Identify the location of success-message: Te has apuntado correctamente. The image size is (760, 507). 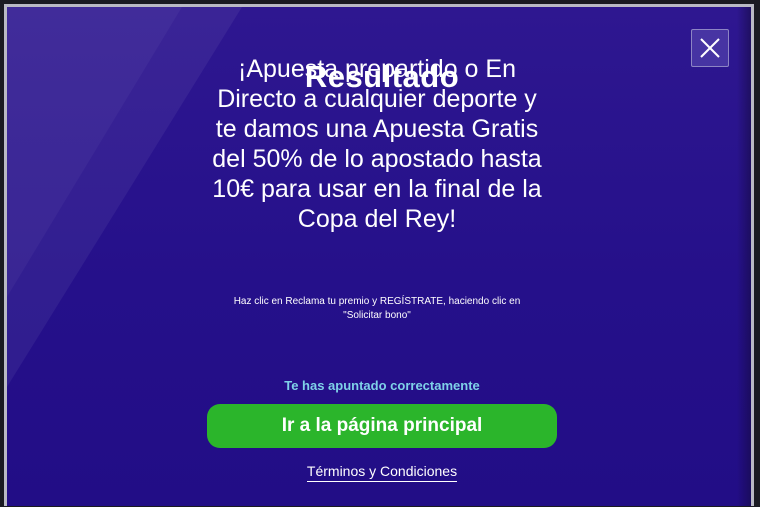
(382, 385).